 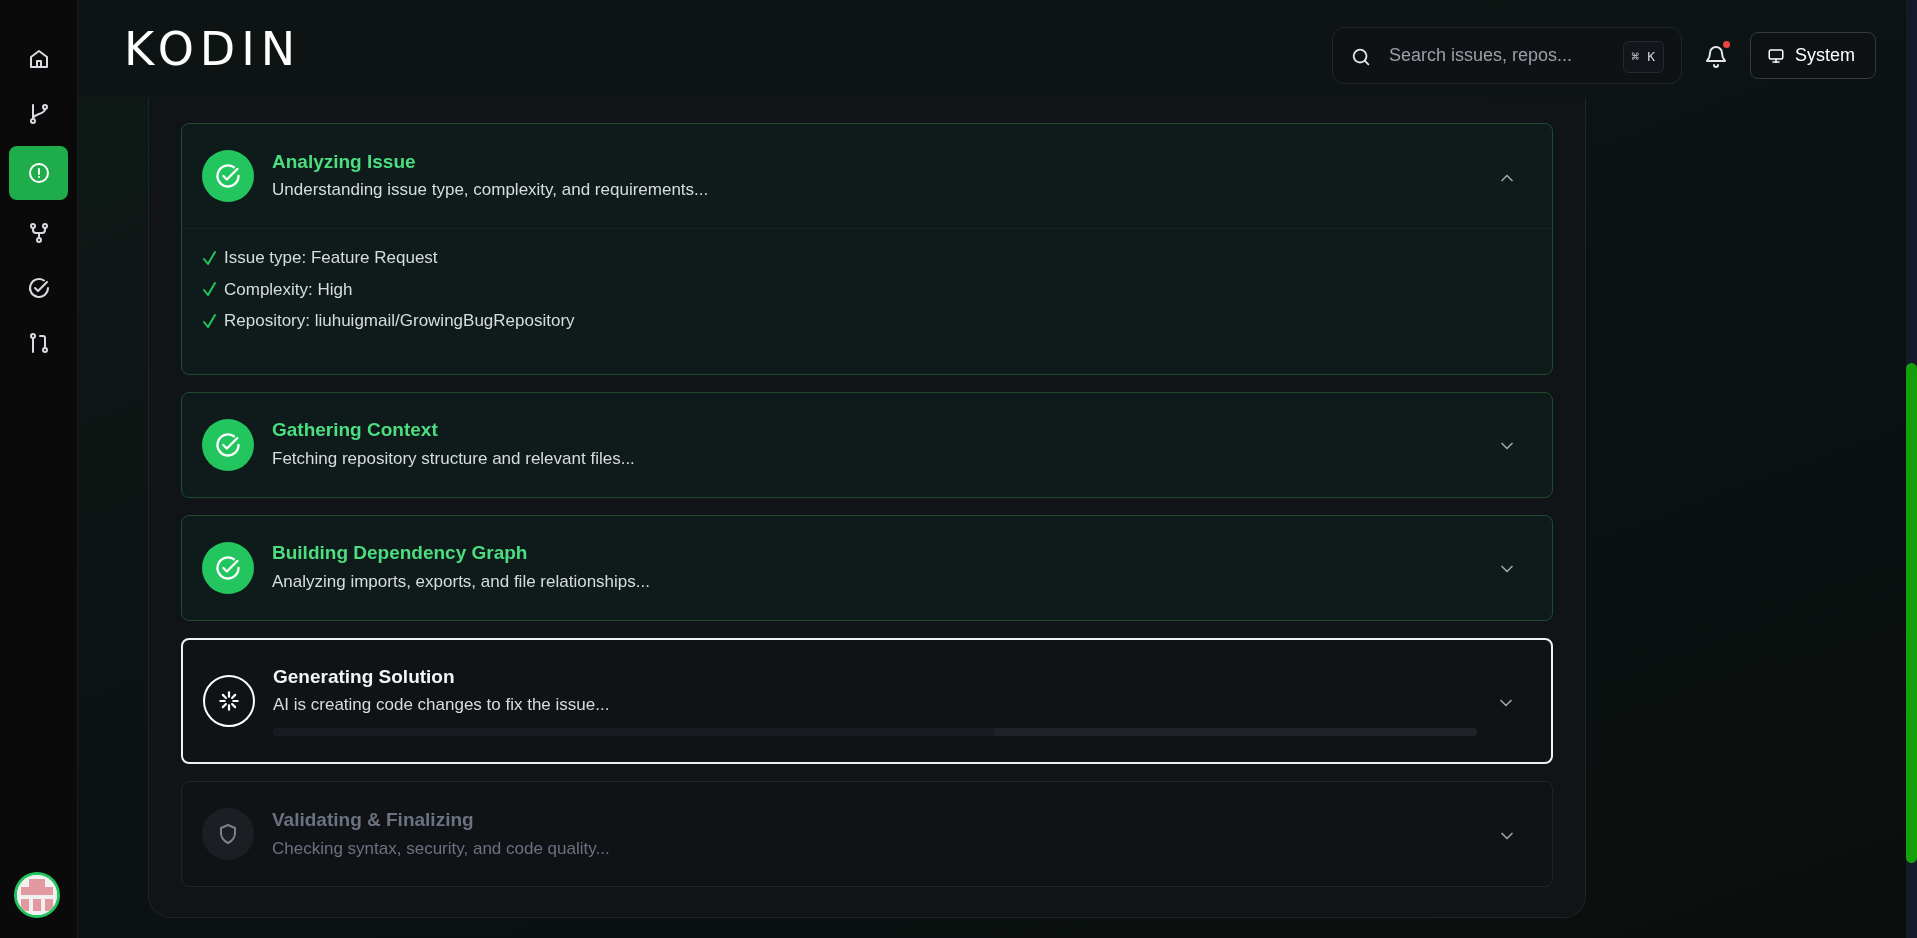 I want to click on alert-icon, so click(x=38, y=173).